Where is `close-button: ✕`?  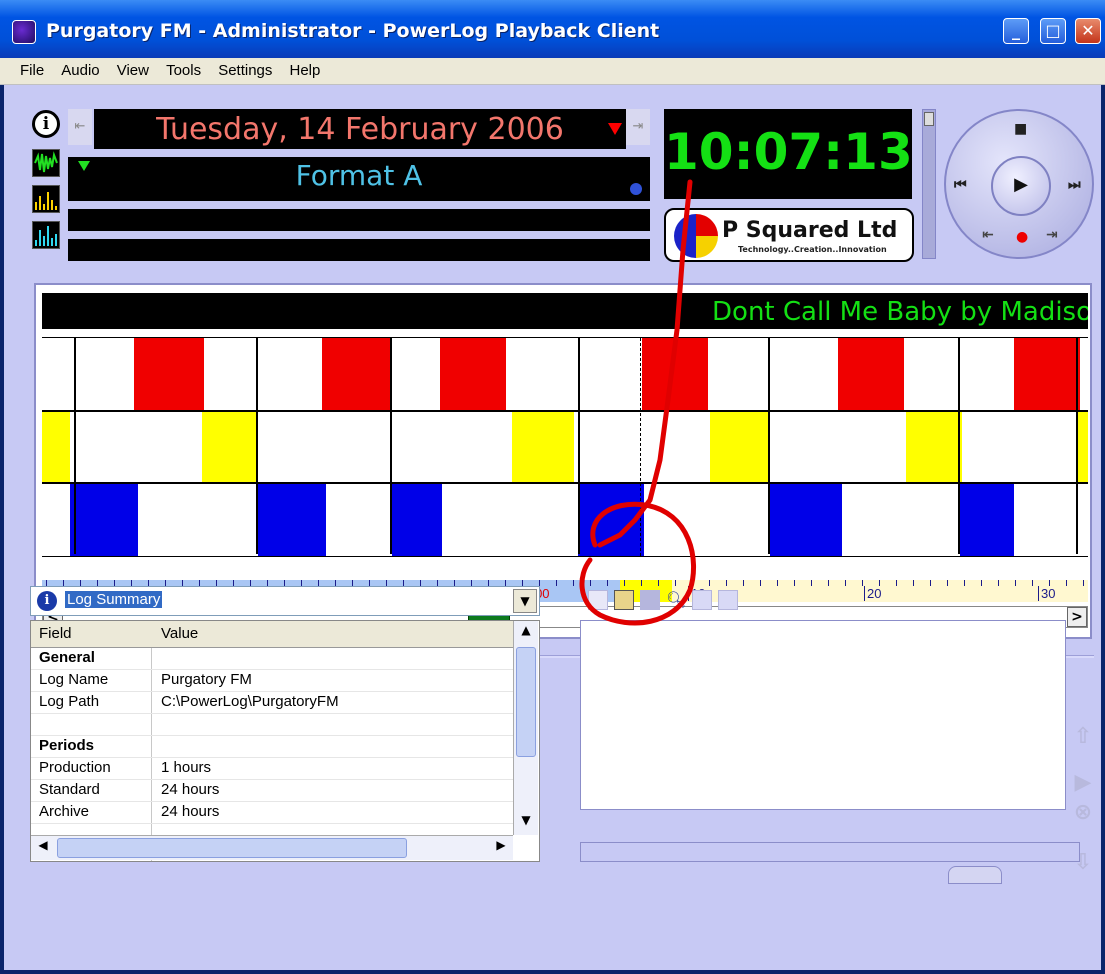 close-button: ✕ is located at coordinates (1088, 31).